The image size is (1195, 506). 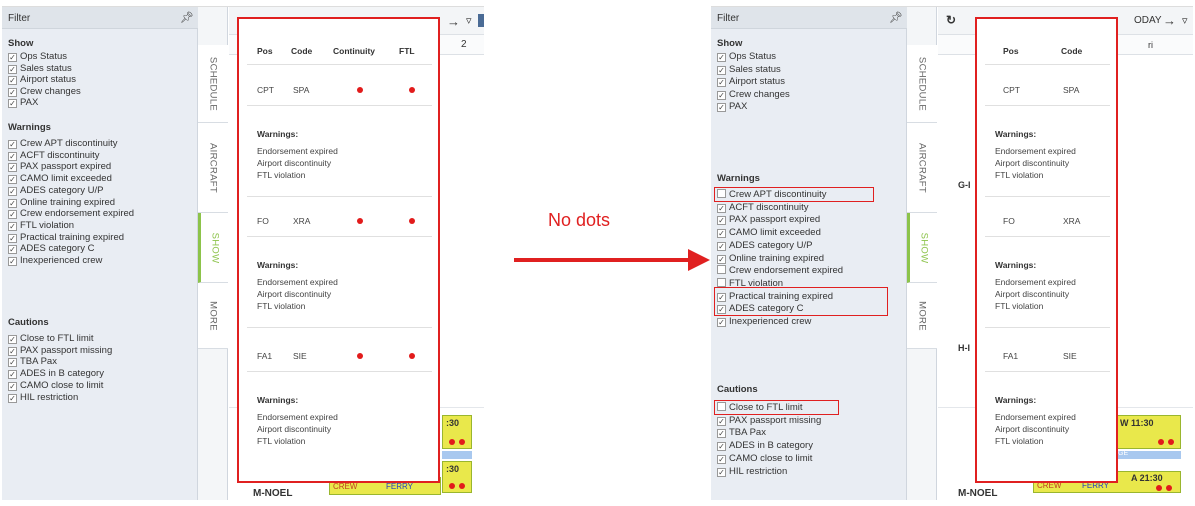 I want to click on filter-checkbox: ✓ Practical training expired, so click(x=66, y=238).